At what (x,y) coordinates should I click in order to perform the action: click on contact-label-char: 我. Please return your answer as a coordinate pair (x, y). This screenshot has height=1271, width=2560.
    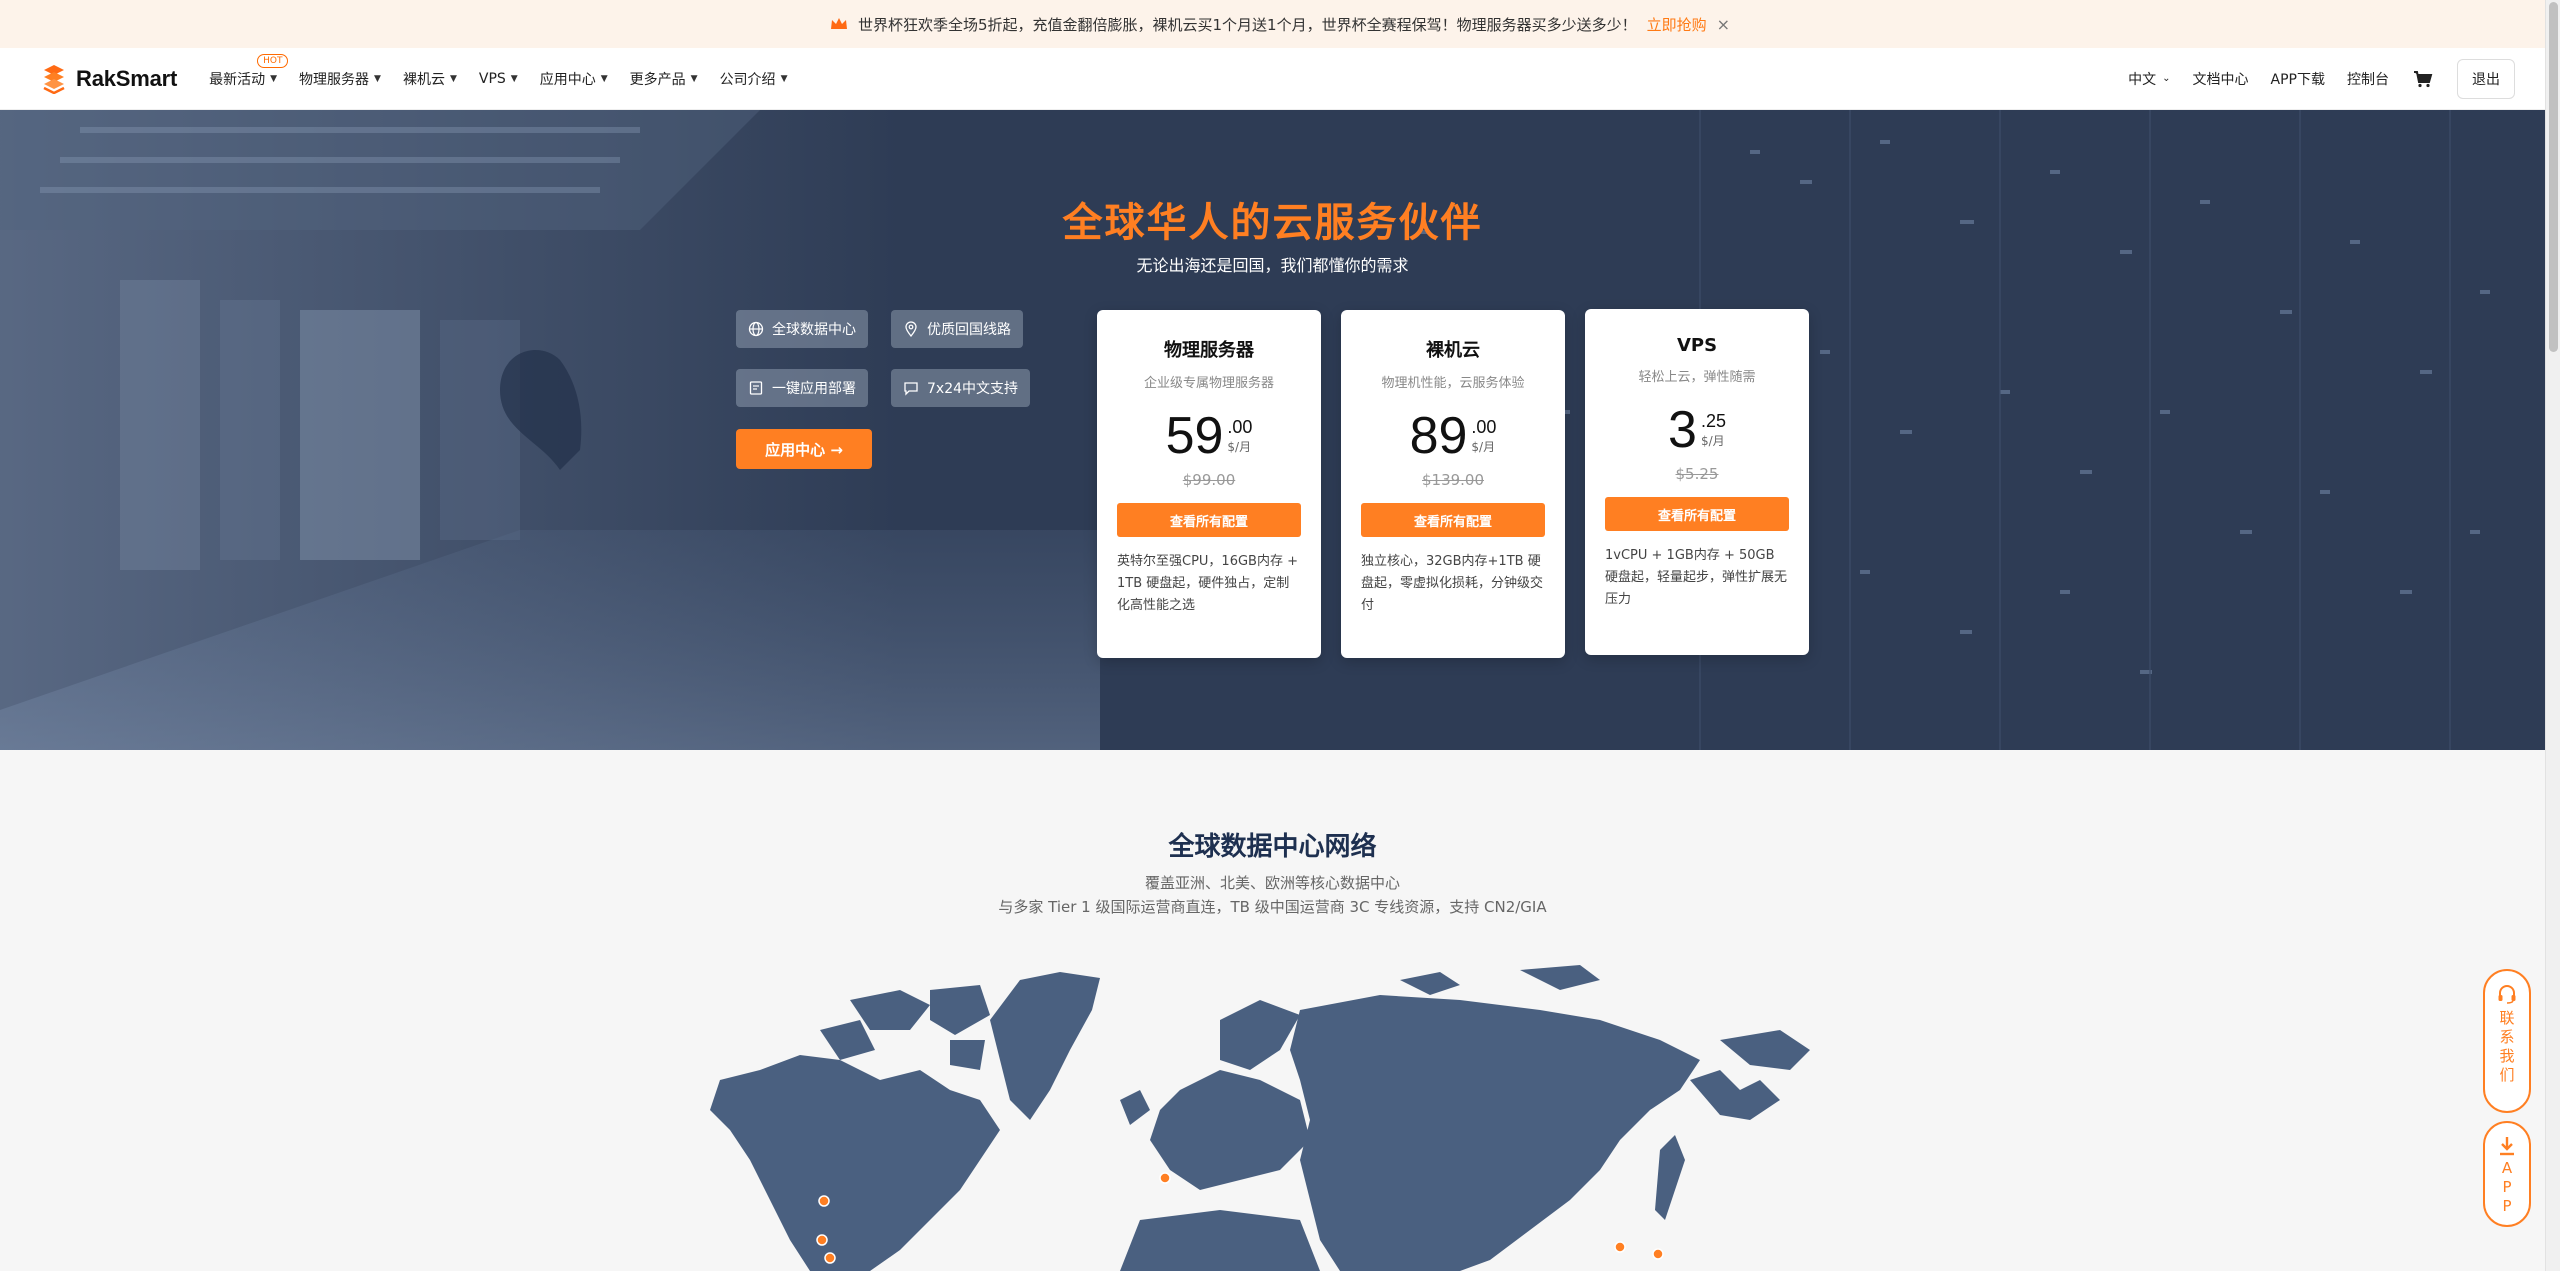
    Looking at the image, I should click on (2507, 1056).